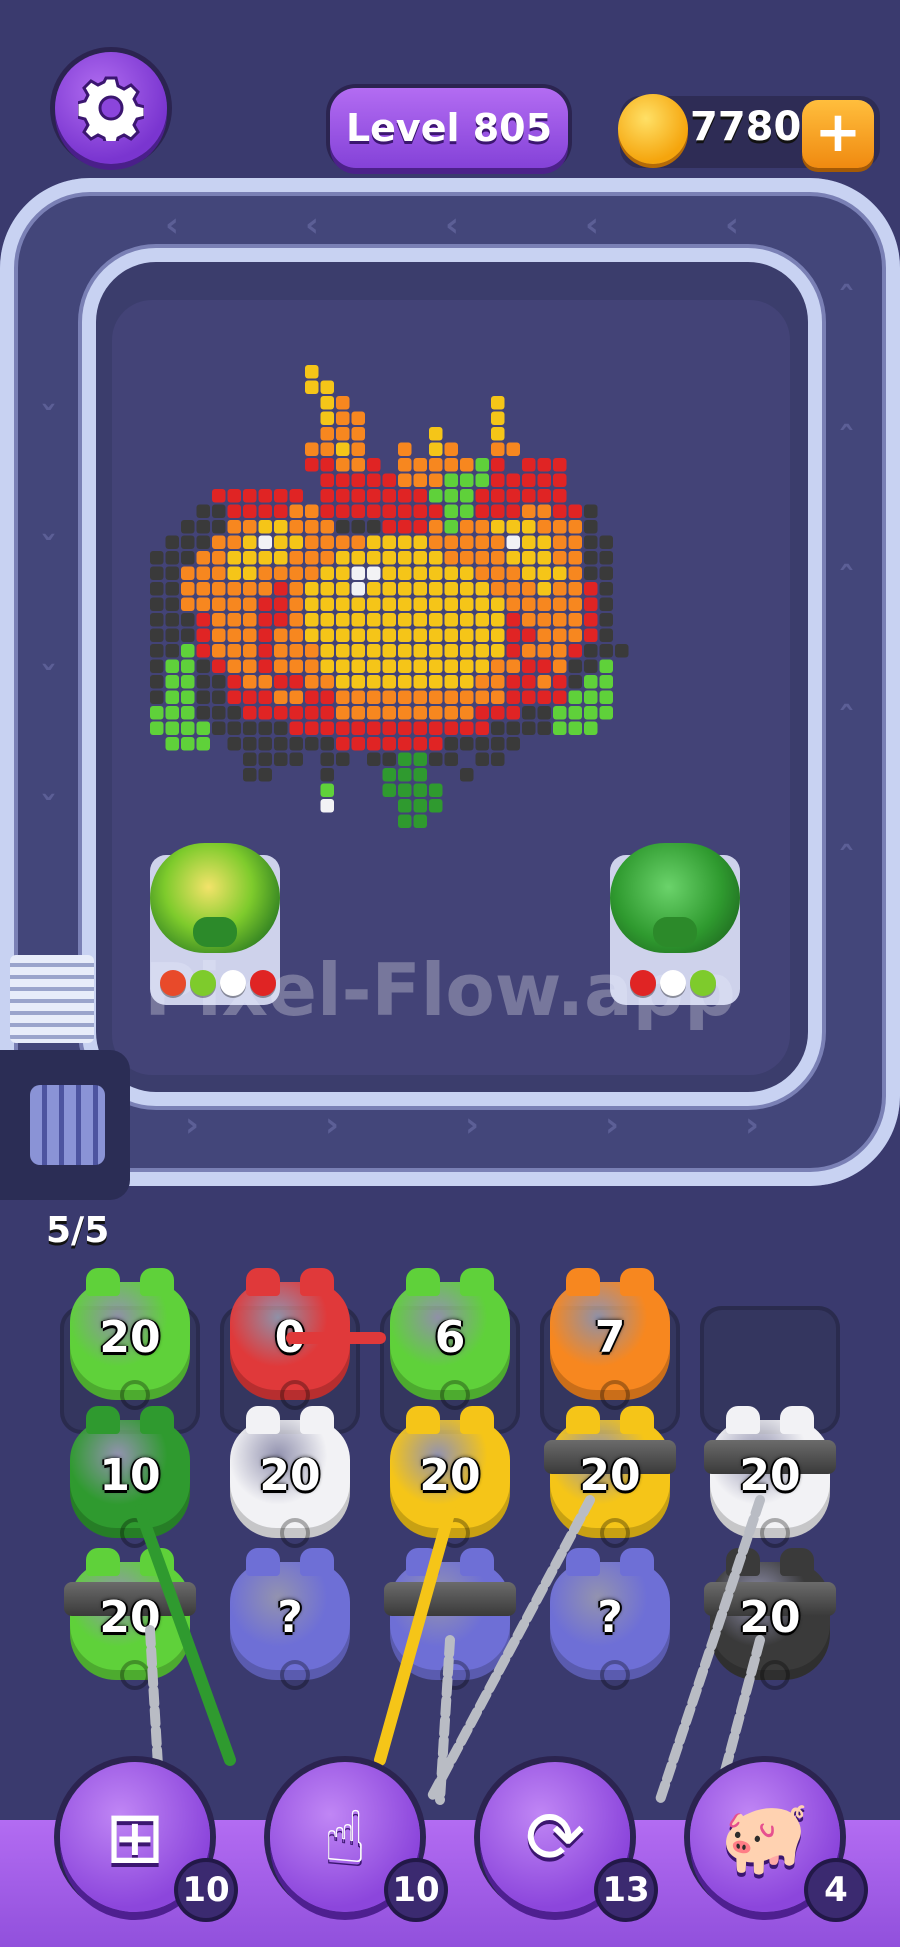 The image size is (900, 1947). I want to click on shuffle-icon: ⟳, so click(555, 1837).